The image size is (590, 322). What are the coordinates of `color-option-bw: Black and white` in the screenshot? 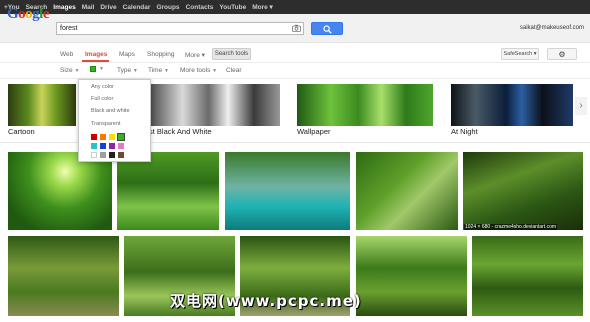 It's located at (110, 111).